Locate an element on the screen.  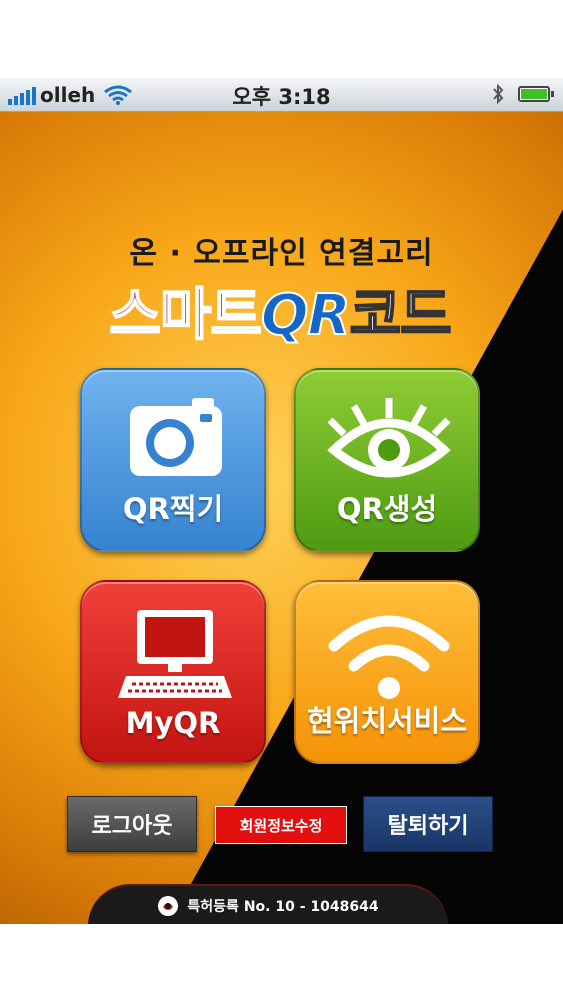
logout-button: 로그아웃 is located at coordinates (132, 824).